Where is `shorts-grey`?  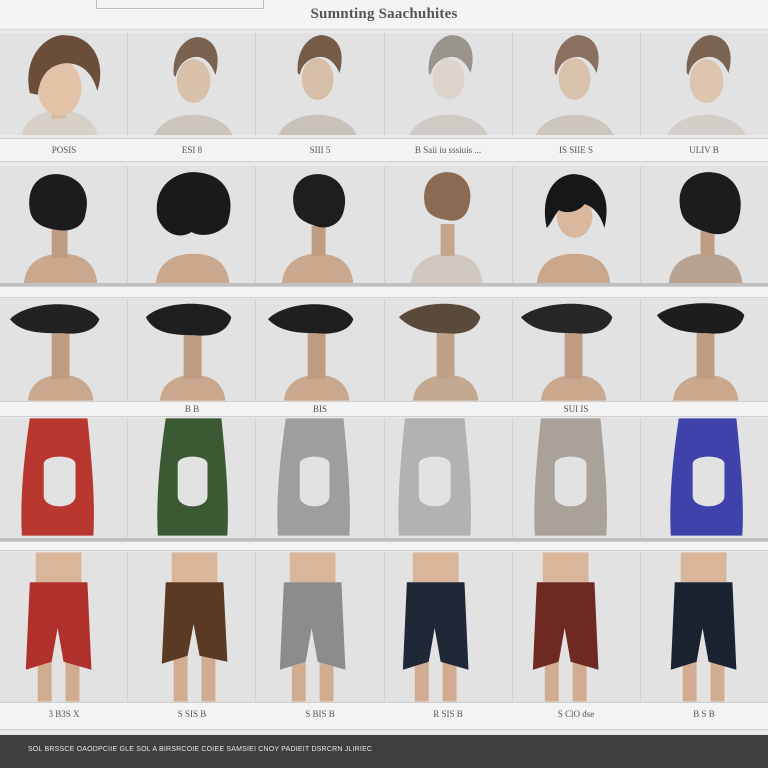 shorts-grey is located at coordinates (320, 627).